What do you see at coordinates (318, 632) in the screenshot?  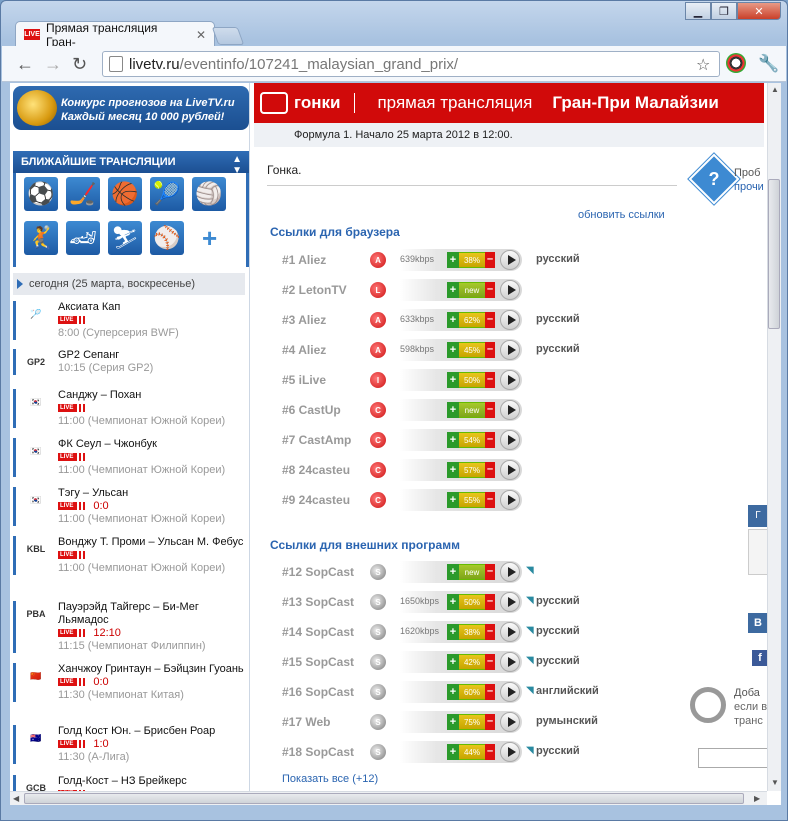 I see `link-name: #14 SopCast` at bounding box center [318, 632].